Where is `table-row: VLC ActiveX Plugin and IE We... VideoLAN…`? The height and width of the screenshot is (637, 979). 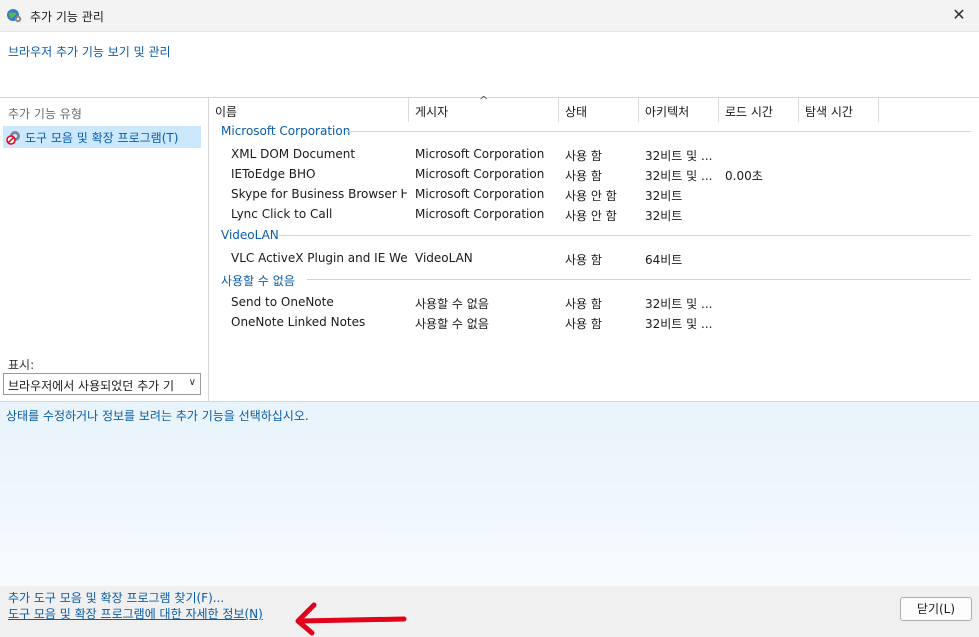
table-row: VLC ActiveX Plugin and IE We... VideoLAN… is located at coordinates (594, 258).